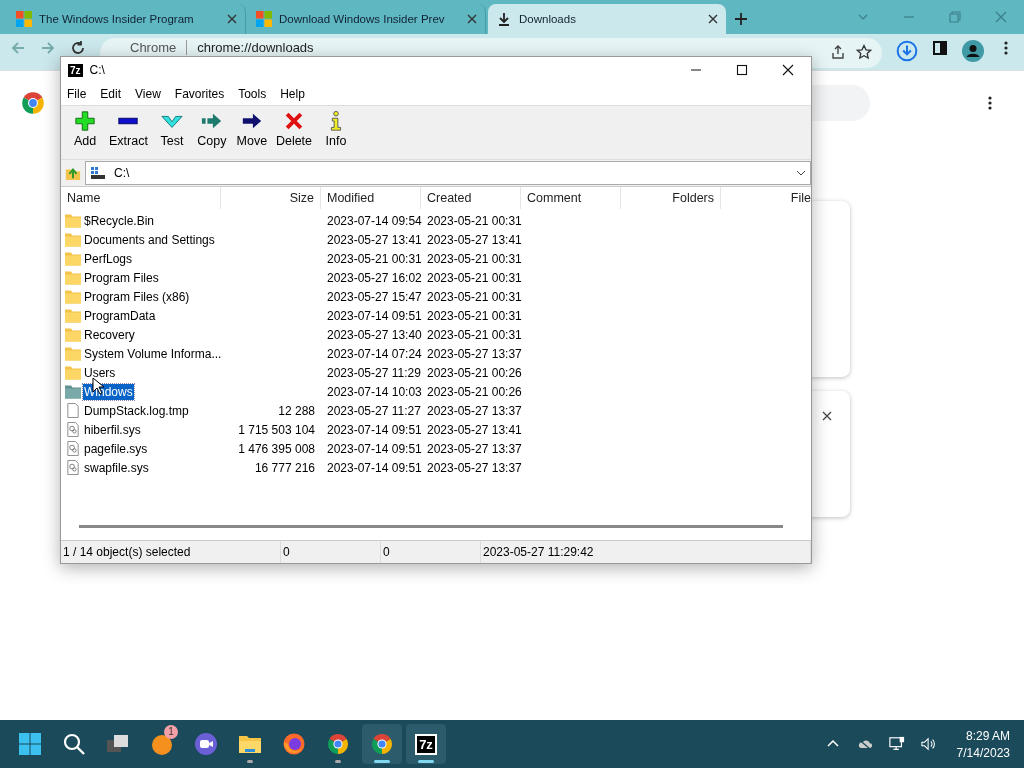 The height and width of the screenshot is (768, 1024). I want to click on file-name: swapfile.sys, so click(116, 467).